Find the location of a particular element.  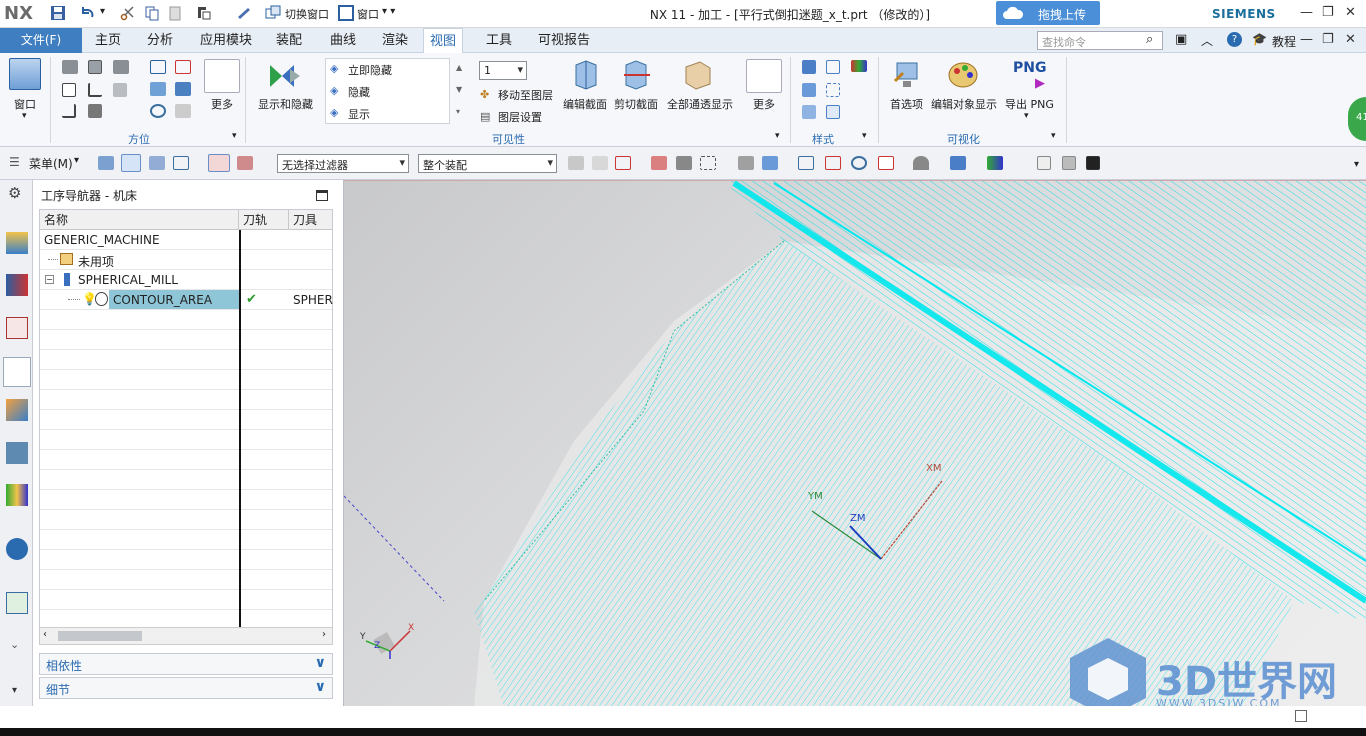

web-browser-icon is located at coordinates (17, 603).